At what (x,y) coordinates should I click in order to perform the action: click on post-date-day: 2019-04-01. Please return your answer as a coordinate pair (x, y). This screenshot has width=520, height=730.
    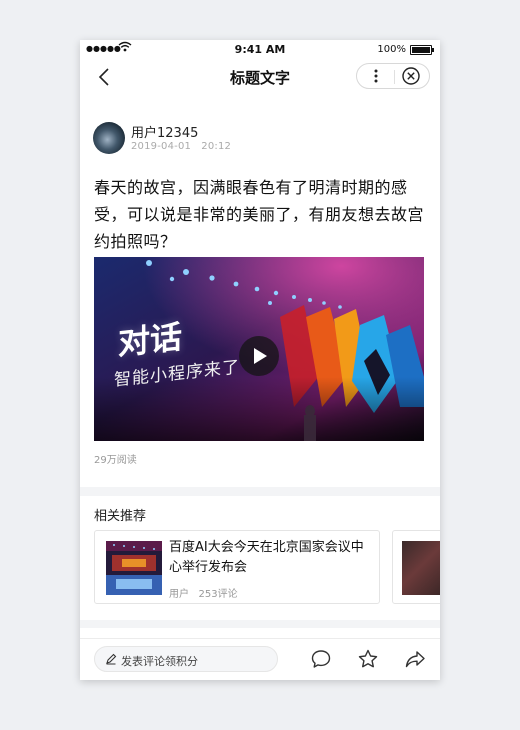
    Looking at the image, I should click on (161, 146).